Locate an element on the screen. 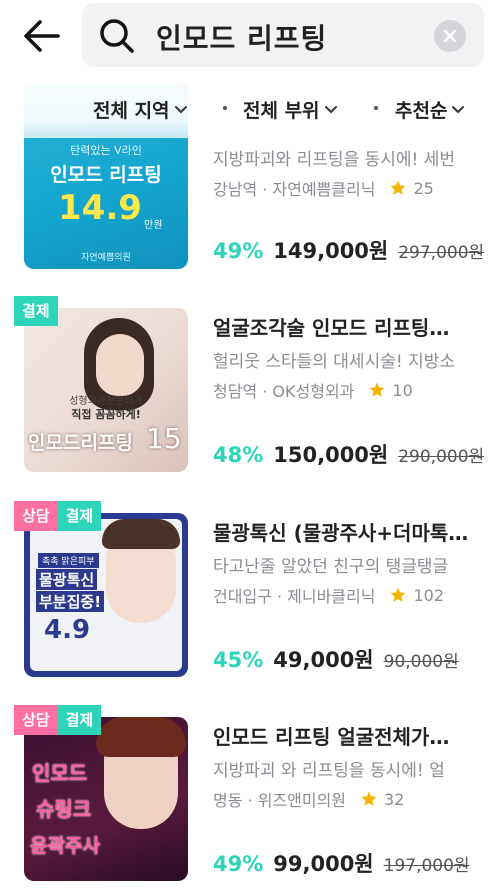  item-description: 지방파괴 와 리프팅을 동시에! 얼 is located at coordinates (329, 771).